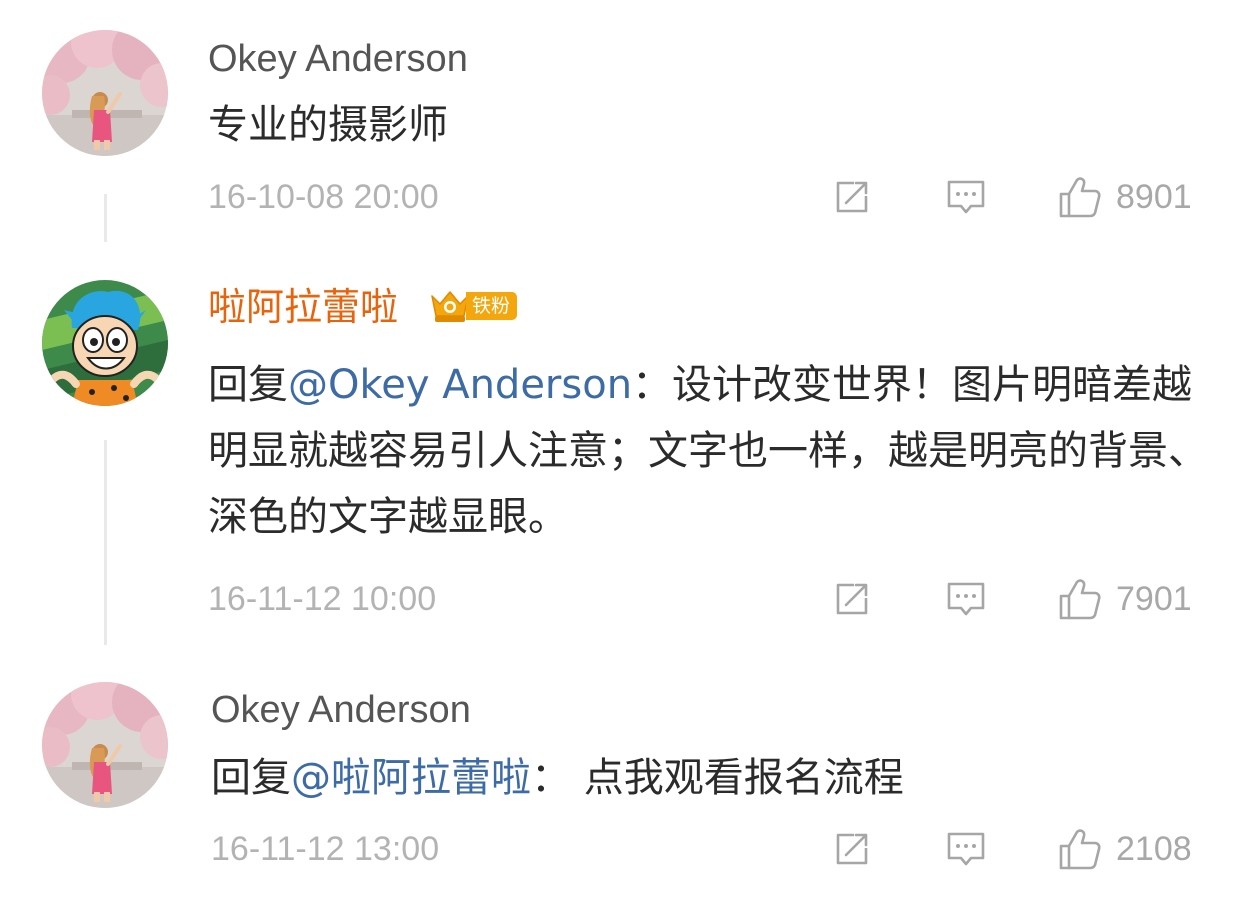 The height and width of the screenshot is (900, 1242). What do you see at coordinates (1154, 849) in the screenshot?
I see `like-count: 2108` at bounding box center [1154, 849].